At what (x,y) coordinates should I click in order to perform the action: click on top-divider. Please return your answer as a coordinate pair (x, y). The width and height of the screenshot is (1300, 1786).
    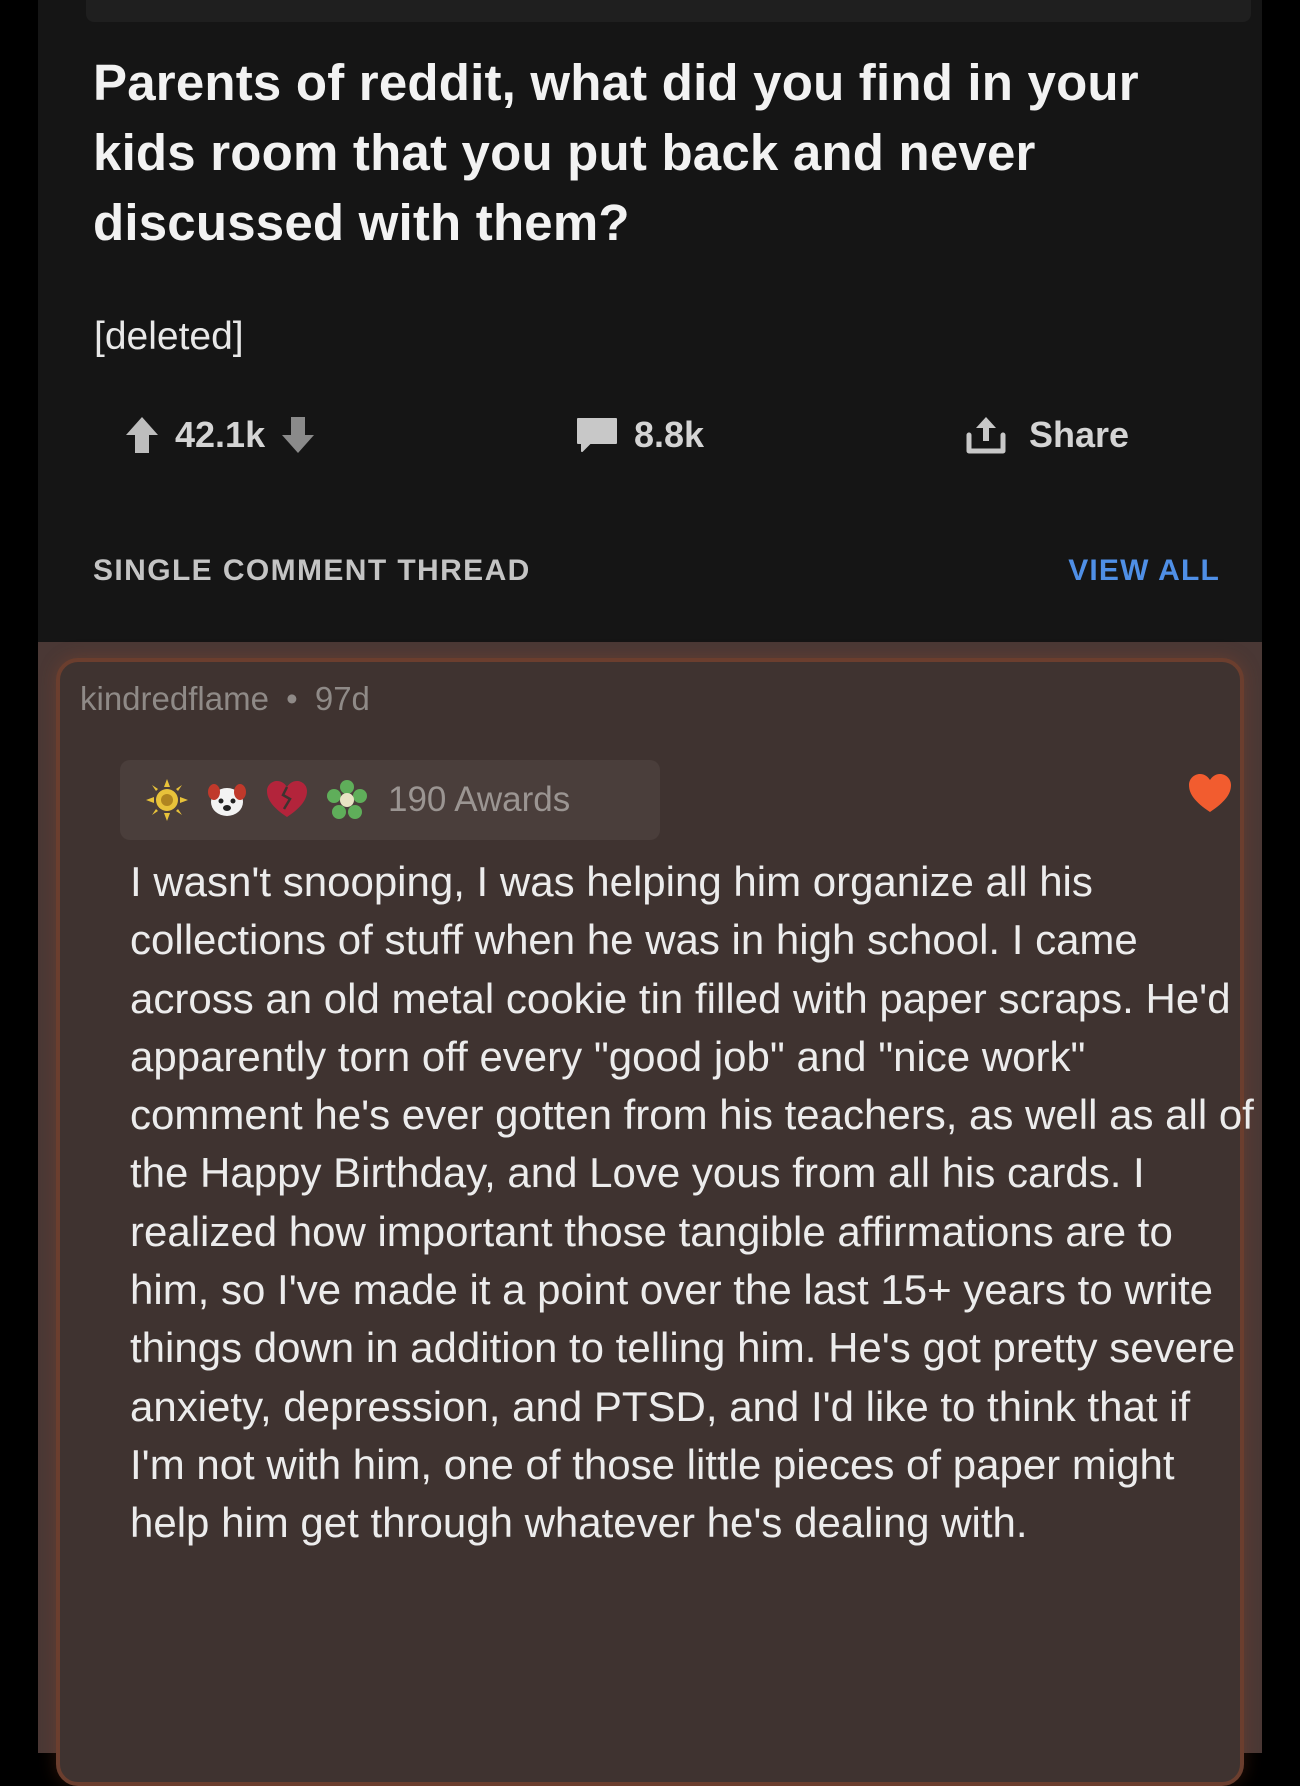
    Looking at the image, I should click on (668, 11).